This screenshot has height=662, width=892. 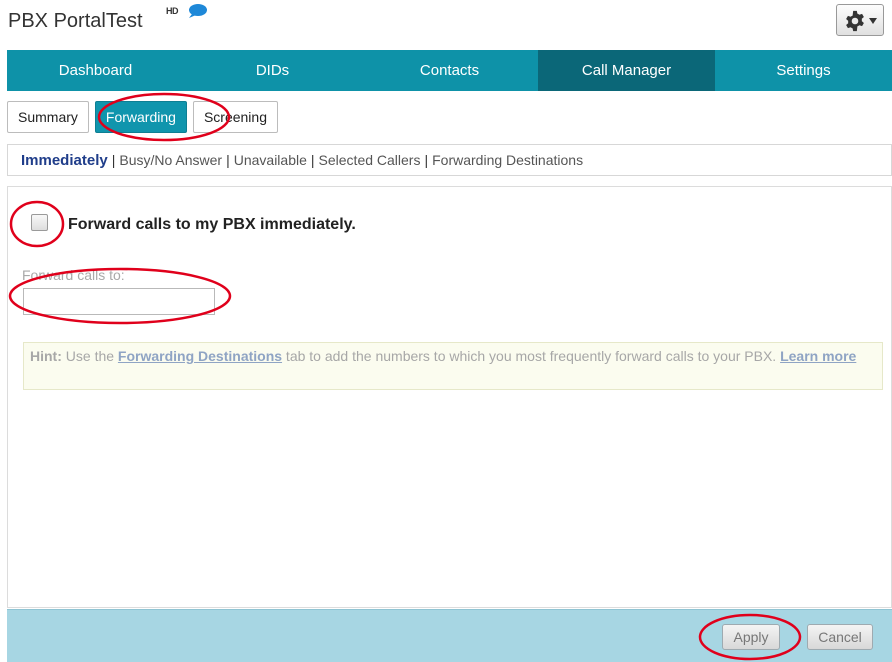 I want to click on tab-screening: Screening, so click(x=235, y=117).